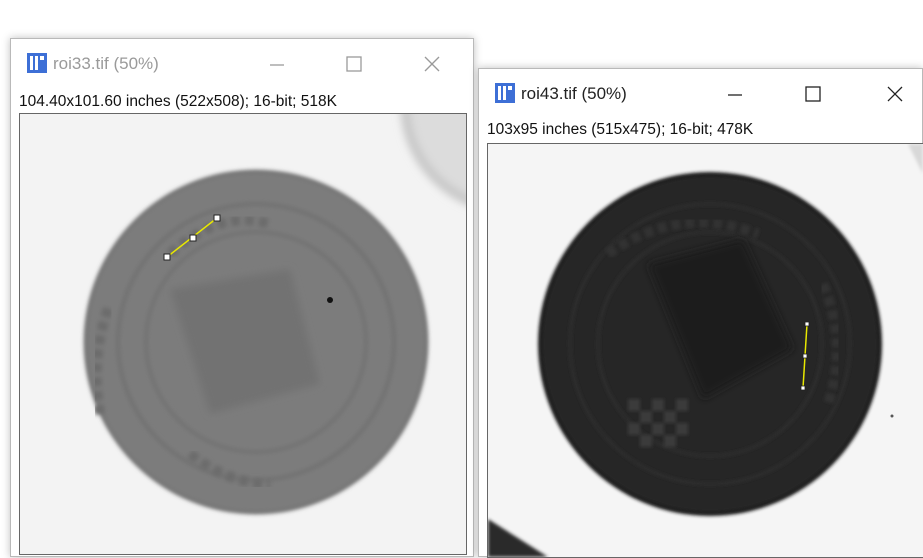 This screenshot has width=923, height=558. Describe the element at coordinates (330, 300) in the screenshot. I see `dark-speck` at that location.